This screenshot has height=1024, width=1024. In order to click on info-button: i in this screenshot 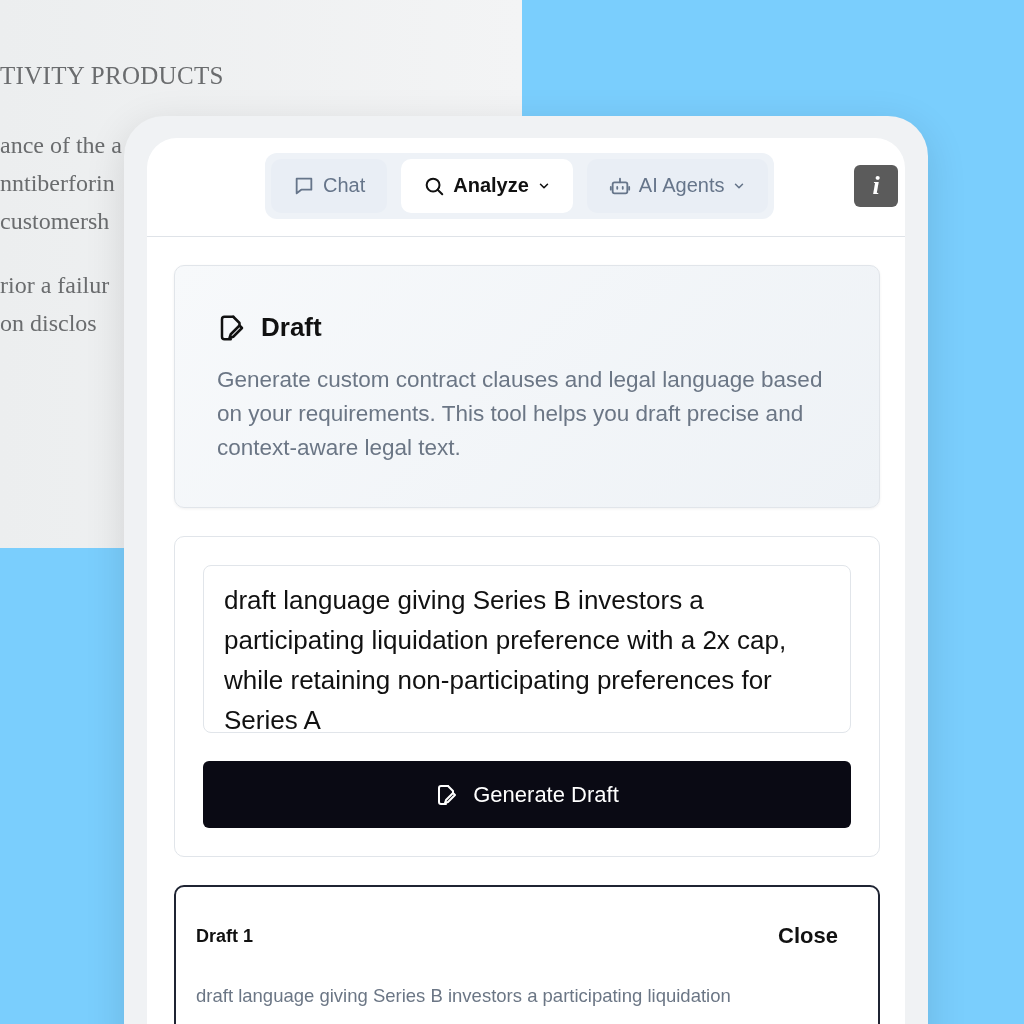, I will do `click(876, 186)`.